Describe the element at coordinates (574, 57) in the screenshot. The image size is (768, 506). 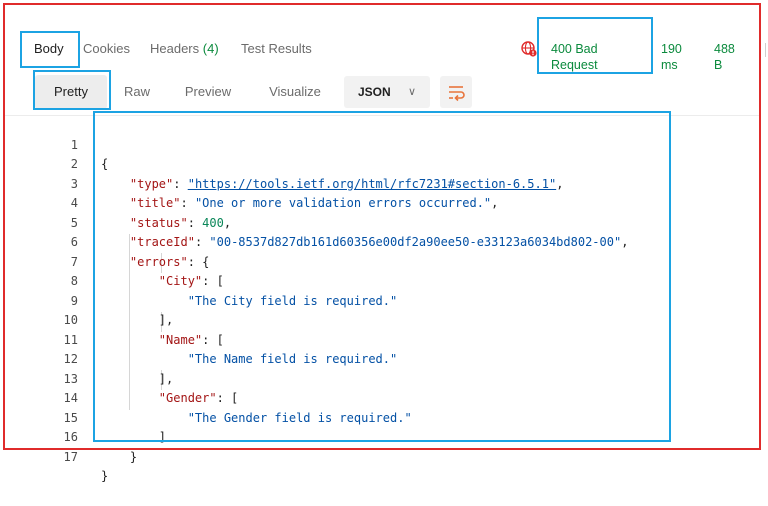
I see `status-code: 400 Bad Request` at that location.